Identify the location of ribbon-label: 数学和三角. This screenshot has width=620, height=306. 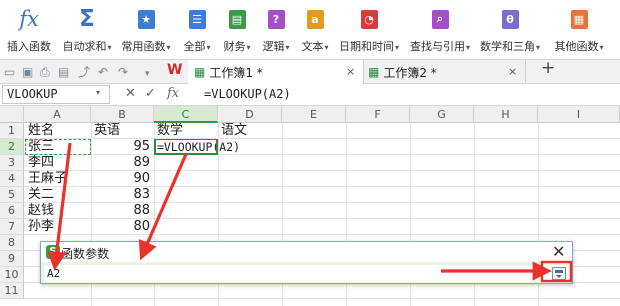
(507, 46).